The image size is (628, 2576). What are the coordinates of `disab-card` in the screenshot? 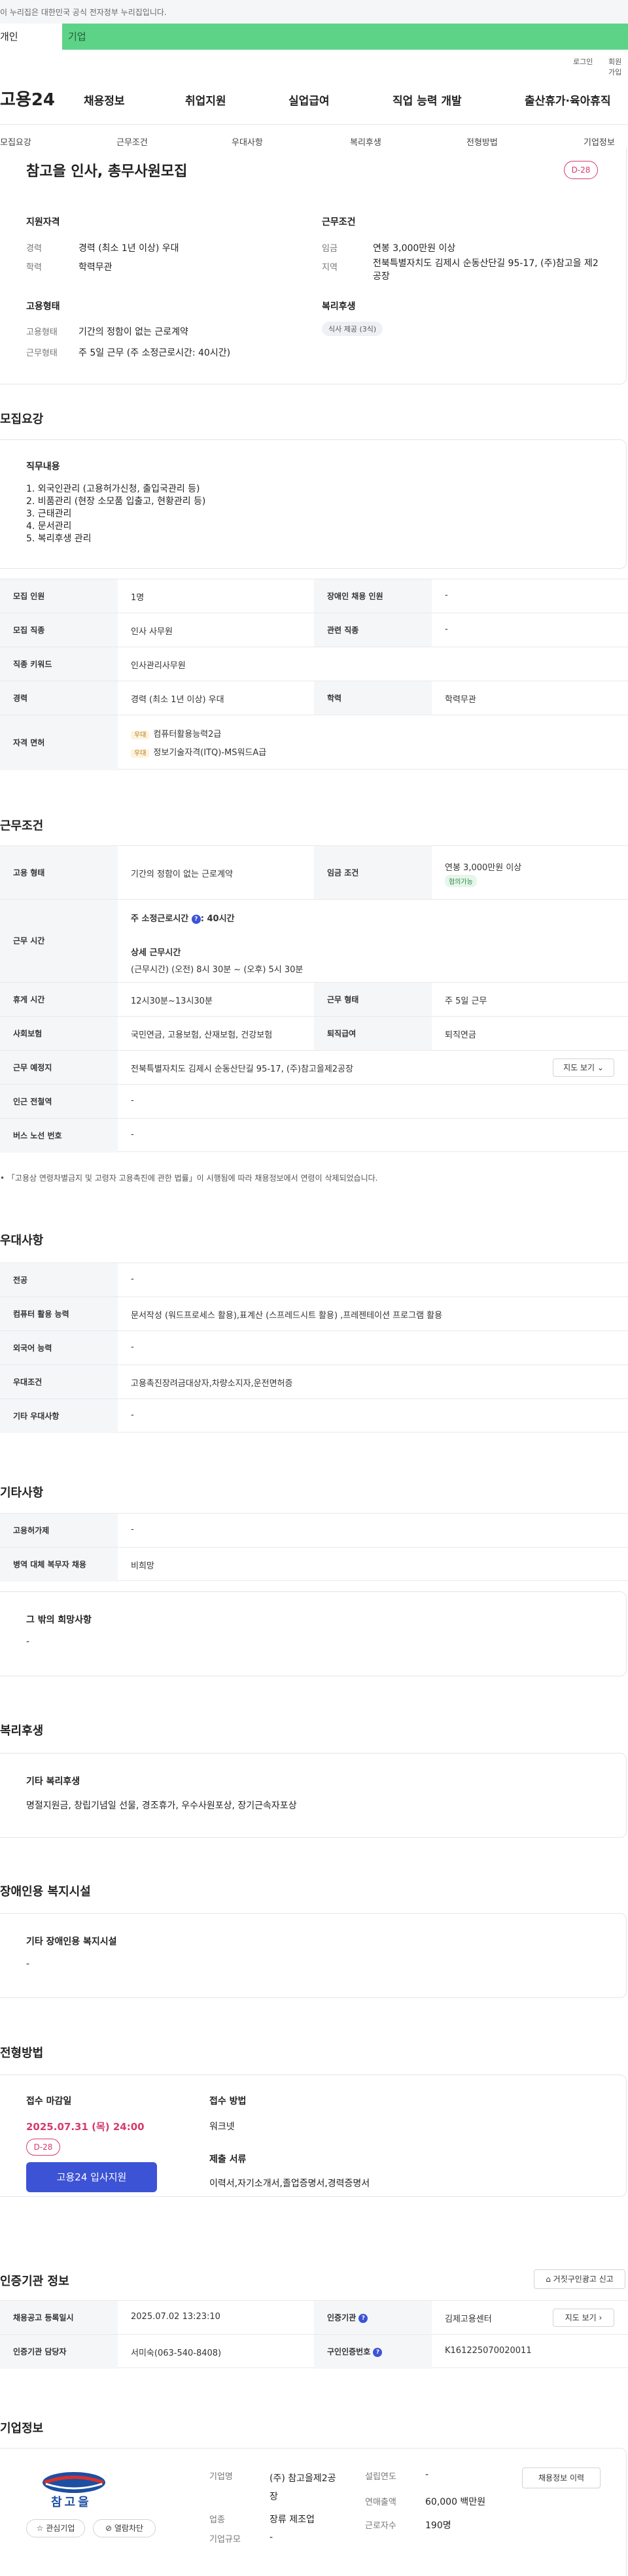 It's located at (313, 1955).